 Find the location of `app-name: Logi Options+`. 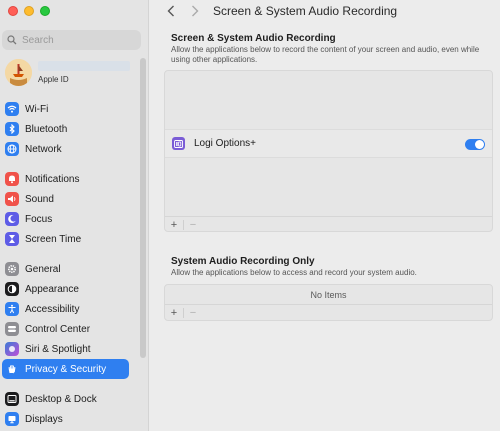

app-name: Logi Options+ is located at coordinates (225, 143).